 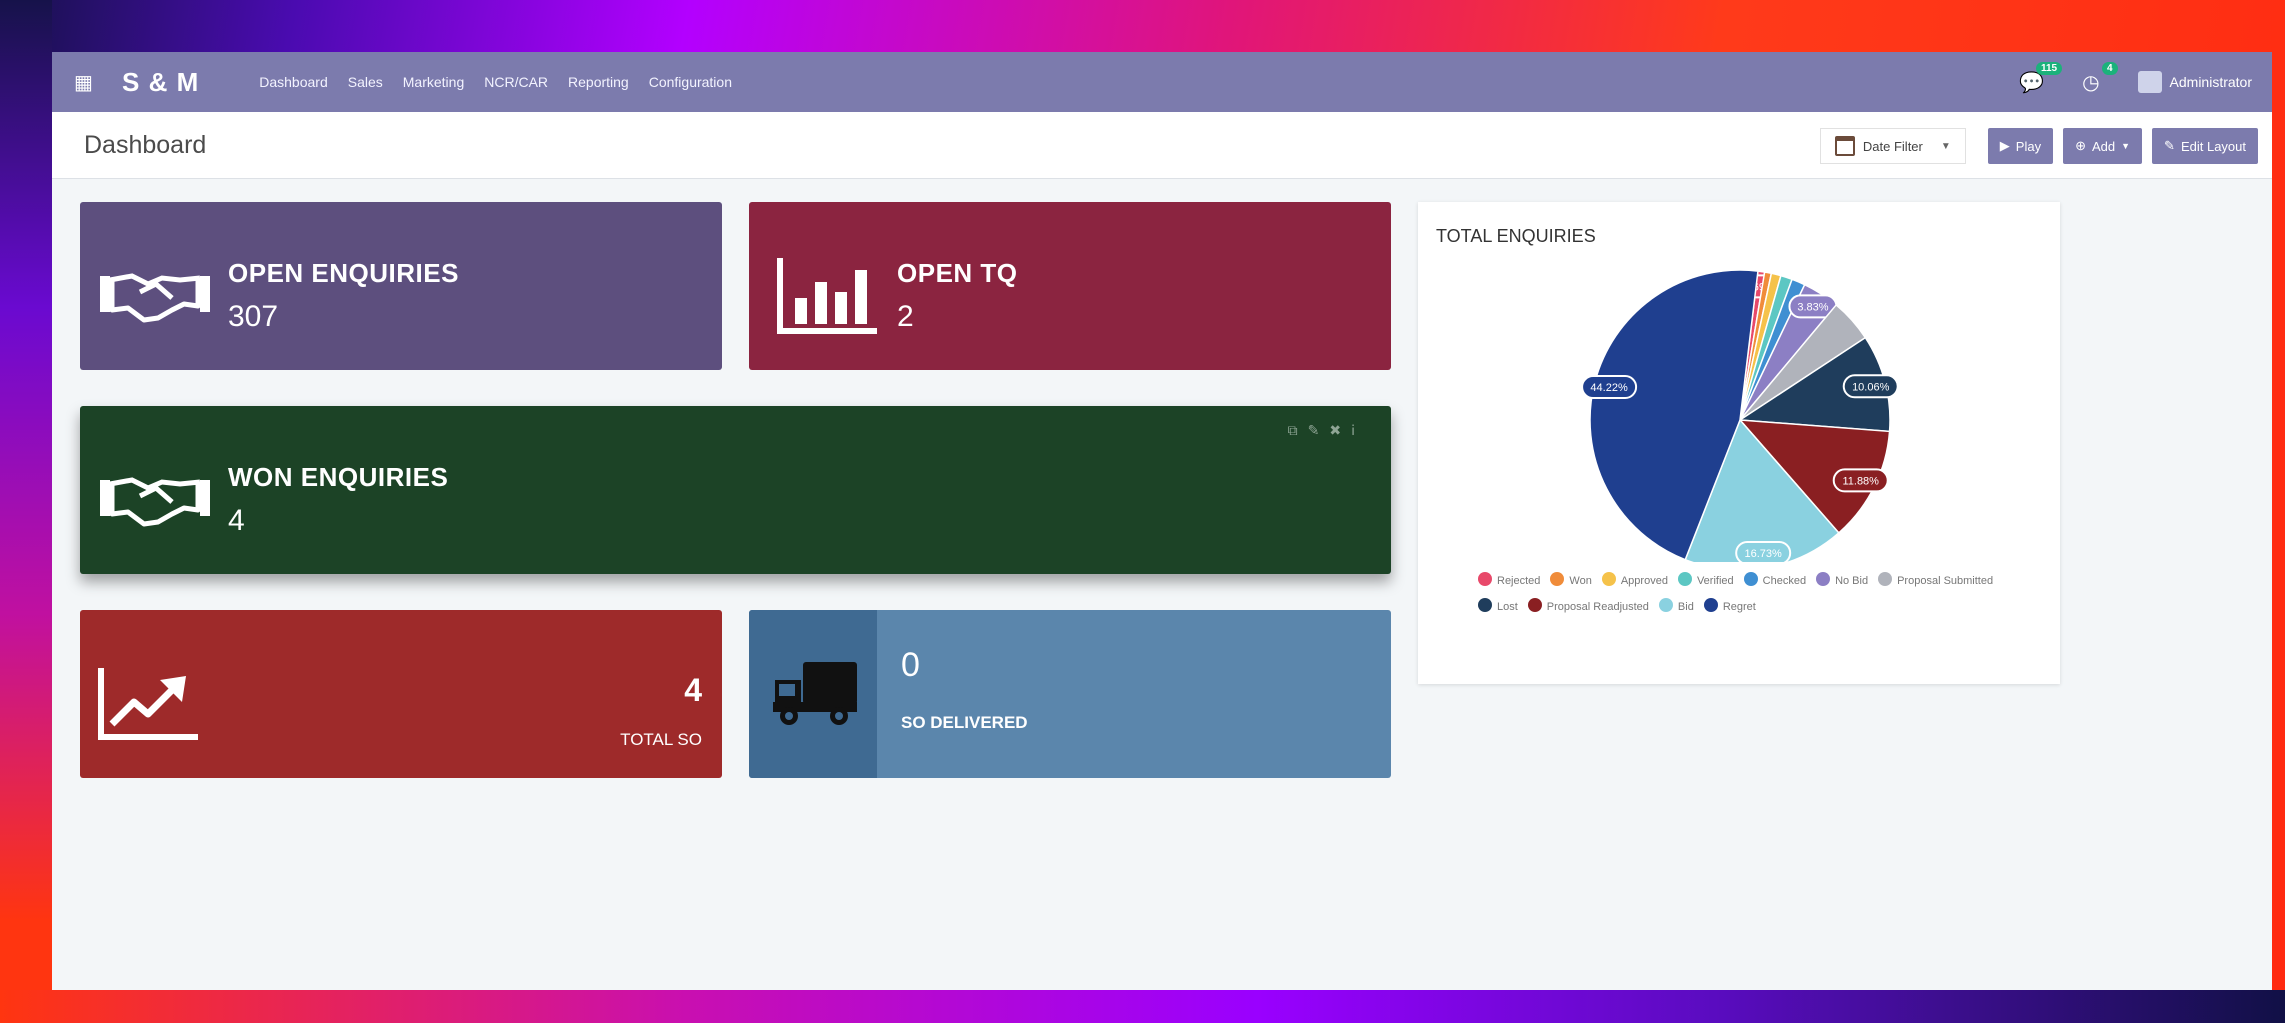 What do you see at coordinates (2028, 146) in the screenshot?
I see `play-label: Play` at bounding box center [2028, 146].